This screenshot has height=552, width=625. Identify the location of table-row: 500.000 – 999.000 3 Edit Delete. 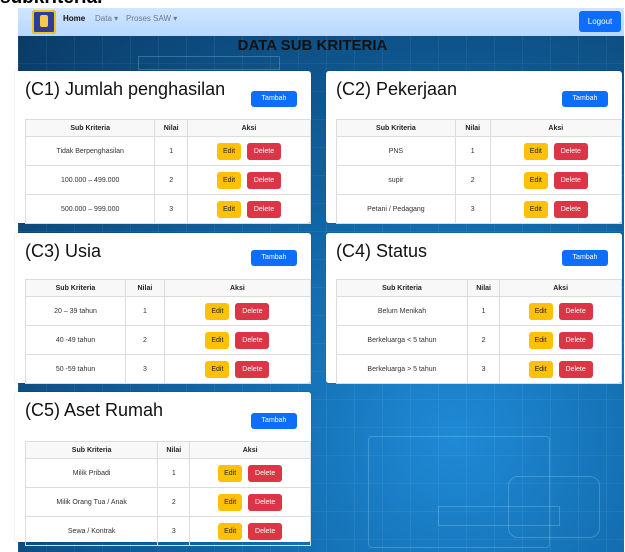
(168, 209).